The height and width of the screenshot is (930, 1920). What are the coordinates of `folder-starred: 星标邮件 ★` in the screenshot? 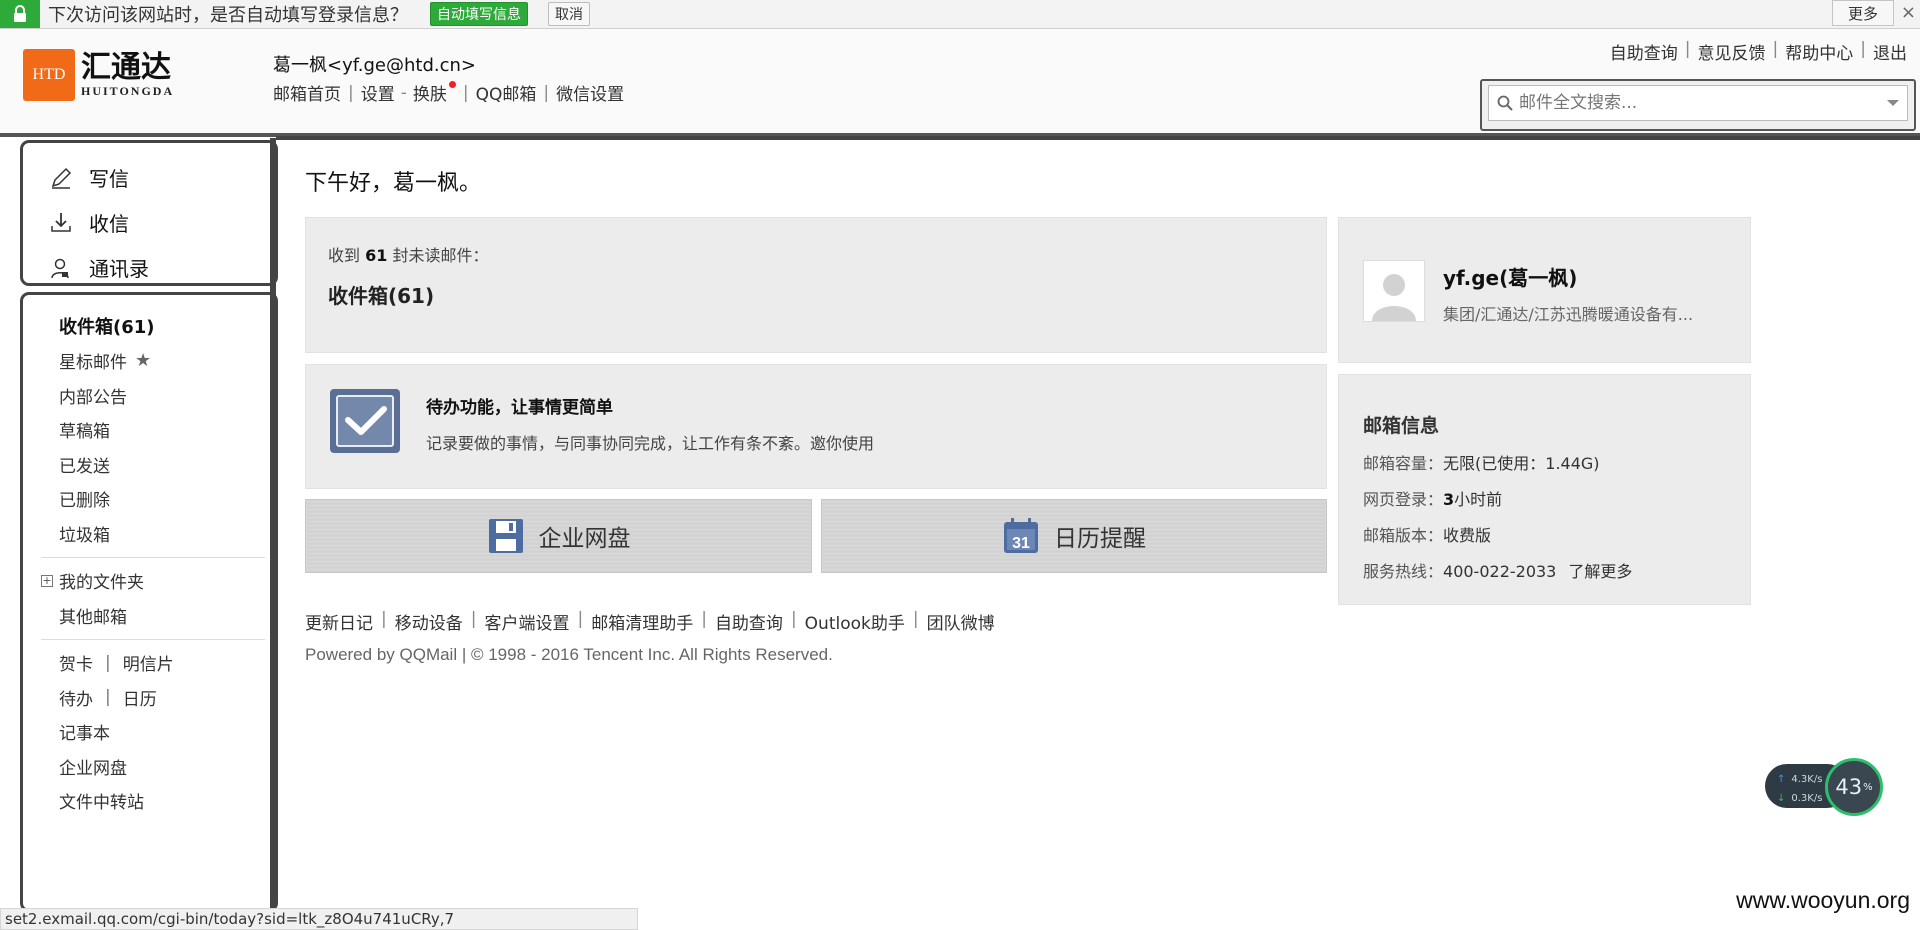 It's located at (149, 361).